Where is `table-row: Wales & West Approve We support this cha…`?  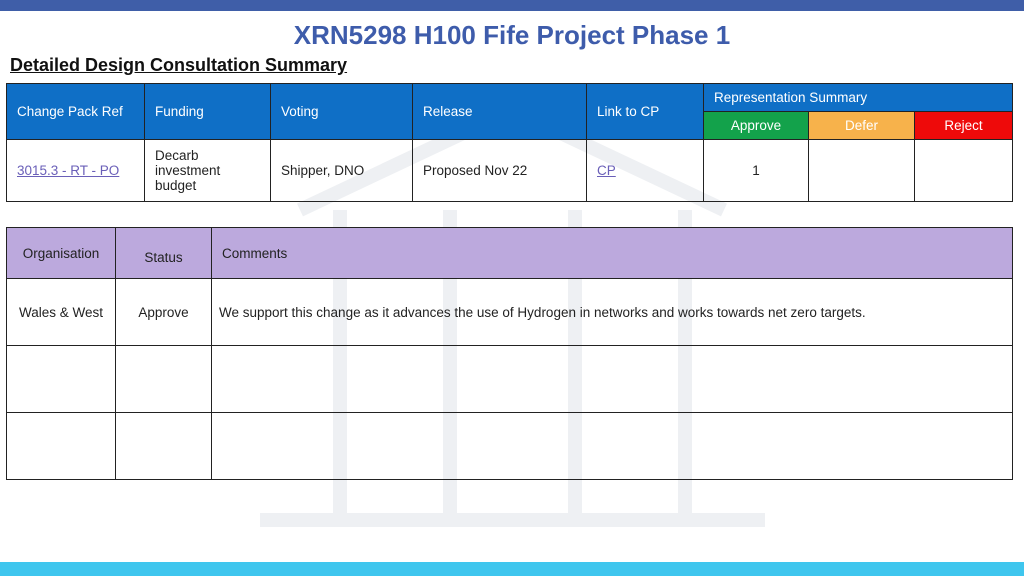 table-row: Wales & West Approve We support this cha… is located at coordinates (509, 312).